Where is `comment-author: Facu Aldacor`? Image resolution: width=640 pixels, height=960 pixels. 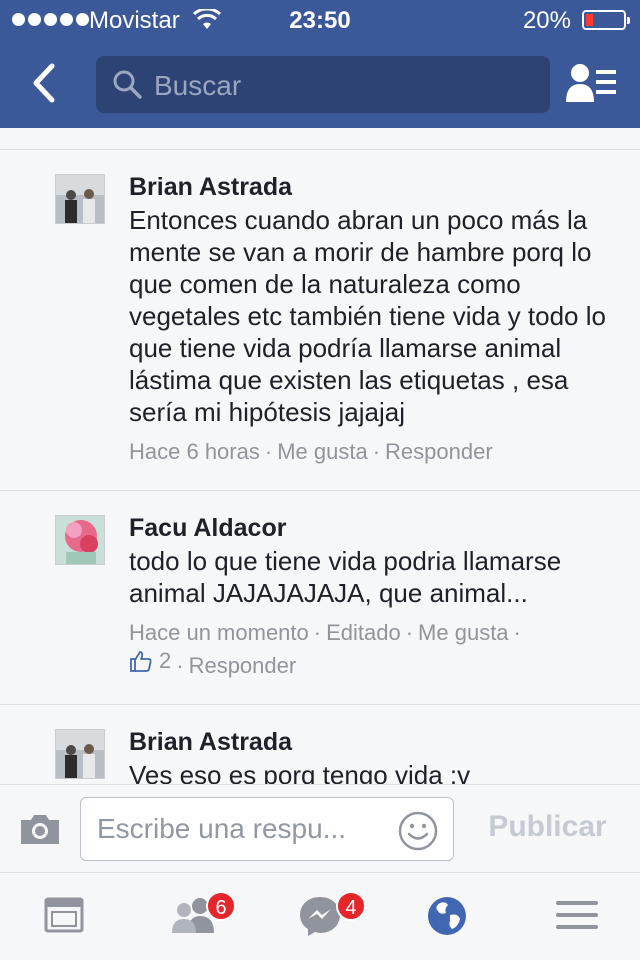
comment-author: Facu Aldacor is located at coordinates (374, 528).